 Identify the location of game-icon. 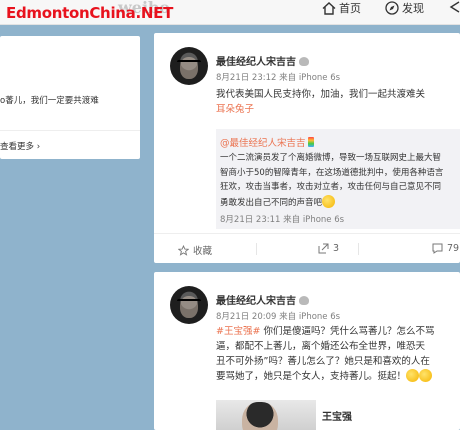
(454, 7).